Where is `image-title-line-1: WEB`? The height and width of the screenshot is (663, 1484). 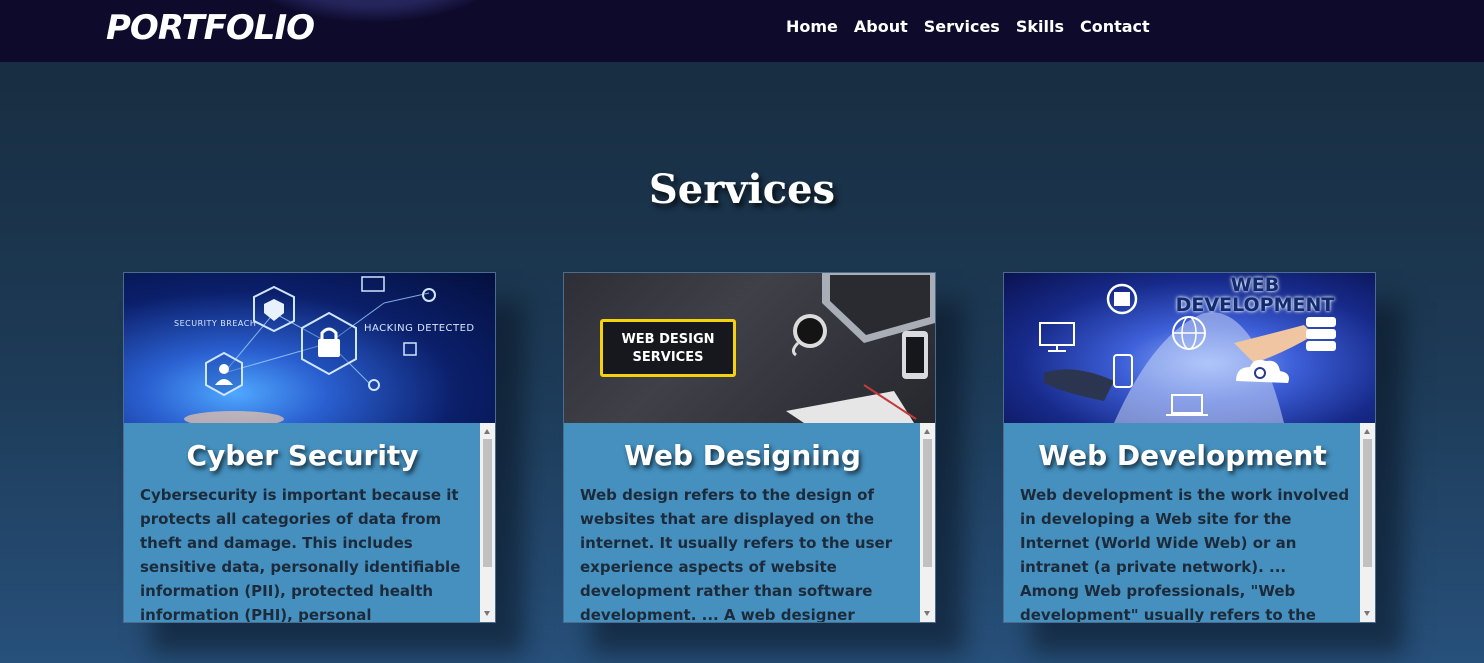
image-title-line-1: WEB is located at coordinates (1255, 285).